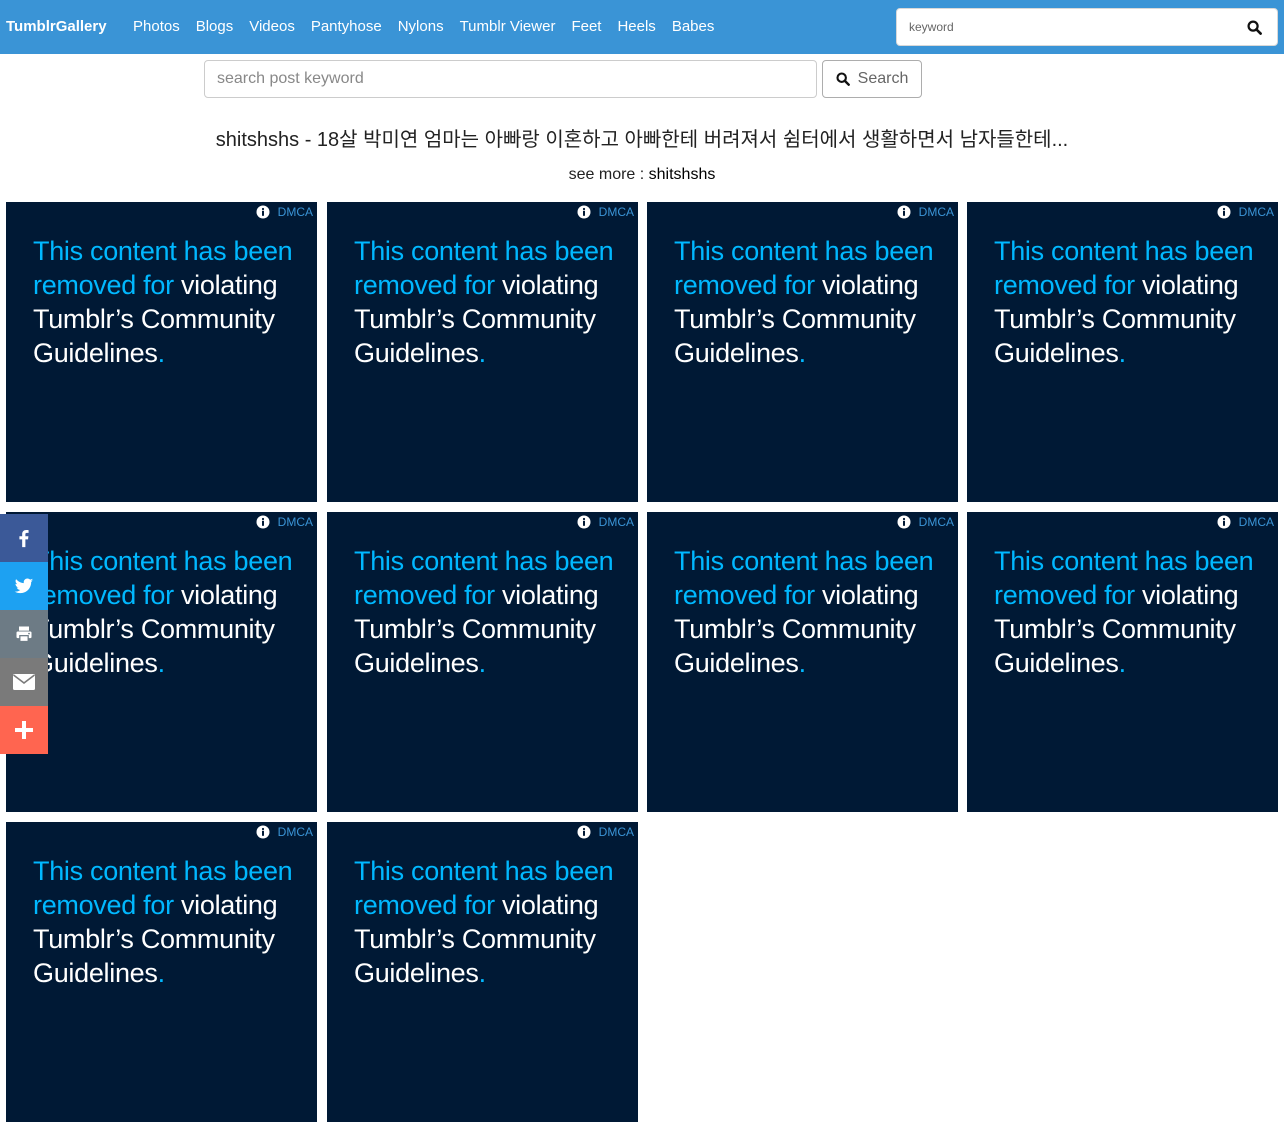  I want to click on post-search-button-label: Search, so click(883, 78).